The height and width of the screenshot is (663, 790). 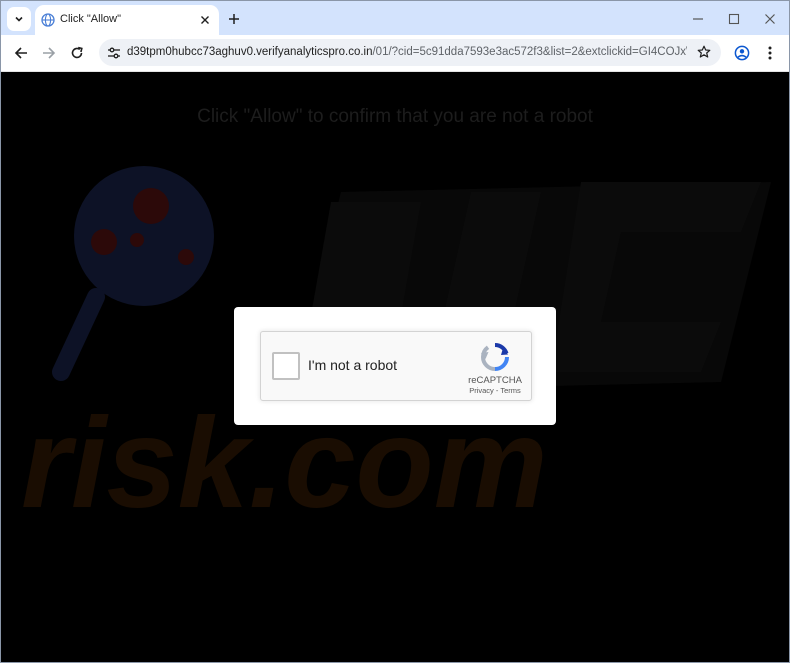 I want to click on tune-icon, so click(x=114, y=53).